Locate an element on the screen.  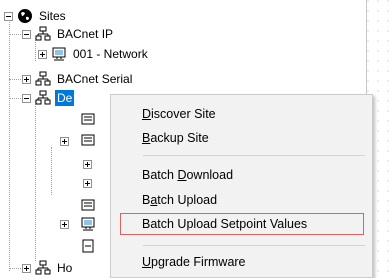
menu-item-label: tch Upload is located at coordinates (187, 200).